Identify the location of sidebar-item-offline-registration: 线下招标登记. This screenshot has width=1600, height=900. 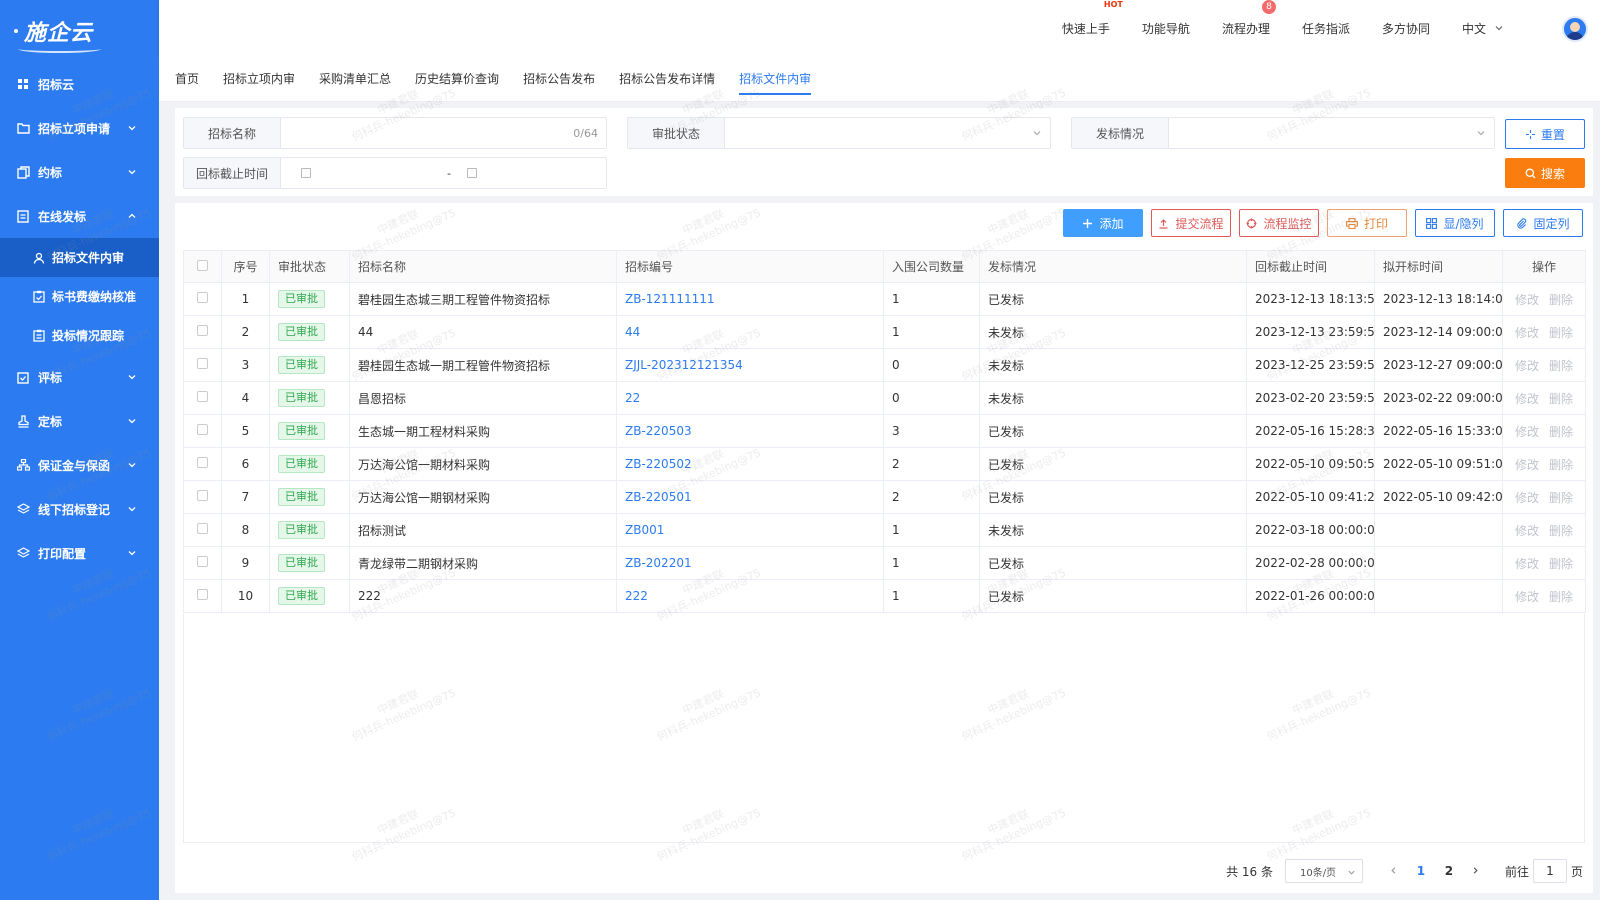
(79, 509).